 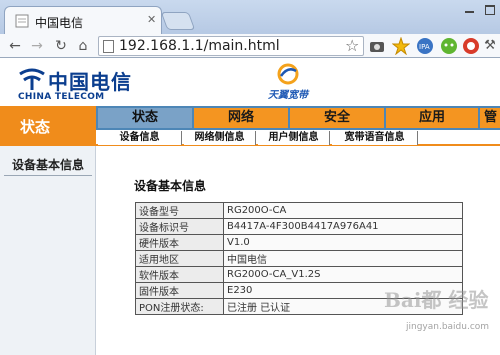 I want to click on sidebar-divider, so click(x=48, y=175).